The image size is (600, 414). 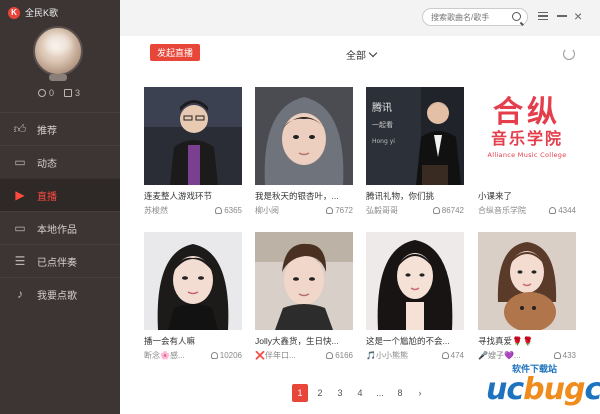 I want to click on sidebar-item-local-works: ▭ 本地作品, so click(x=60, y=227).